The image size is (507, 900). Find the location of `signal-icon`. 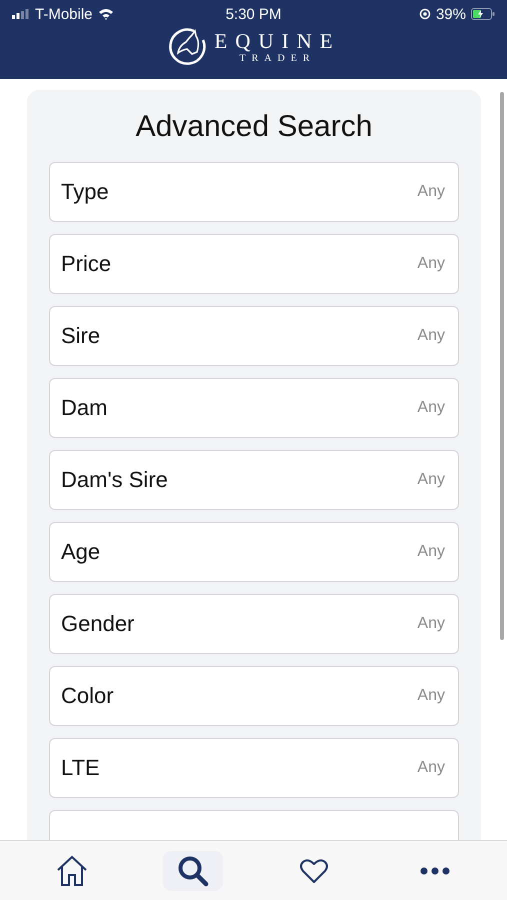

signal-icon is located at coordinates (21, 14).